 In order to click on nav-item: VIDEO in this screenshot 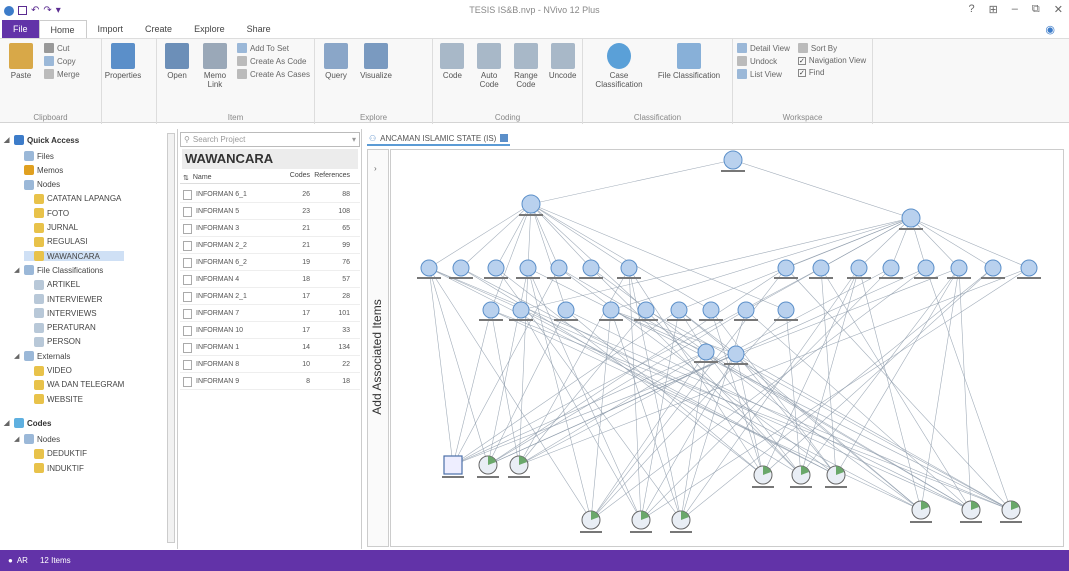, I will do `click(48, 370)`.